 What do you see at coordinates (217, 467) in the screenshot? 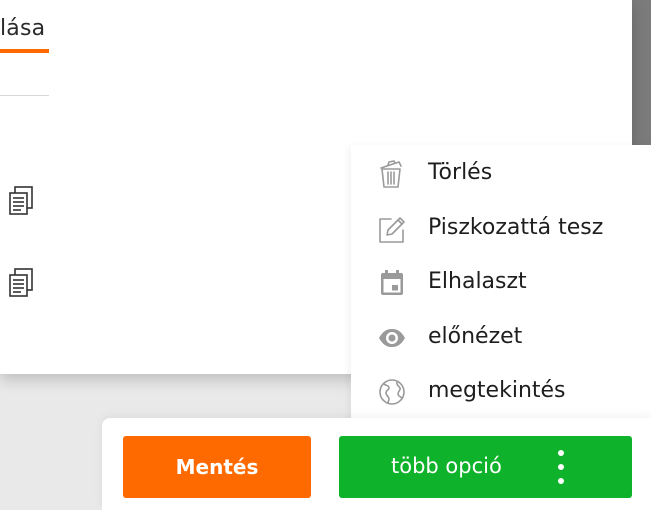
I see `save-button: Mentés` at bounding box center [217, 467].